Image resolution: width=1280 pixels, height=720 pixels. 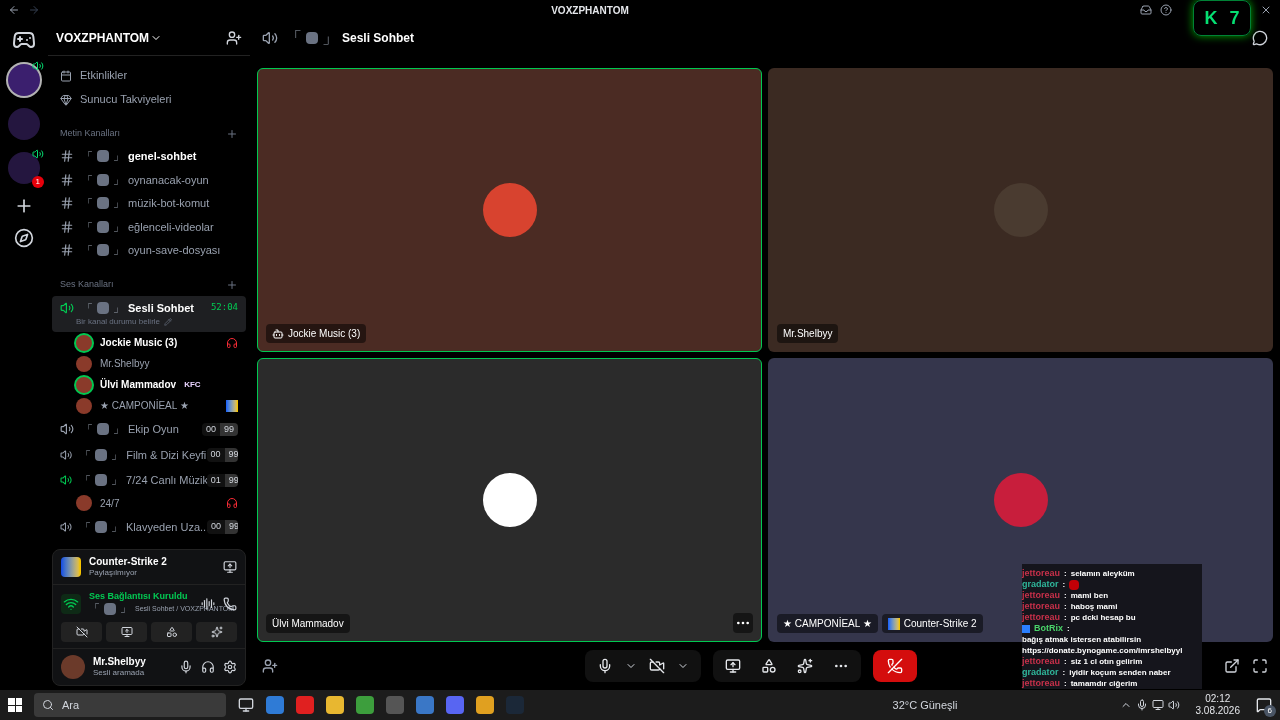 What do you see at coordinates (138, 384) in the screenshot?
I see `user-name: Ülvi Mammadov` at bounding box center [138, 384].